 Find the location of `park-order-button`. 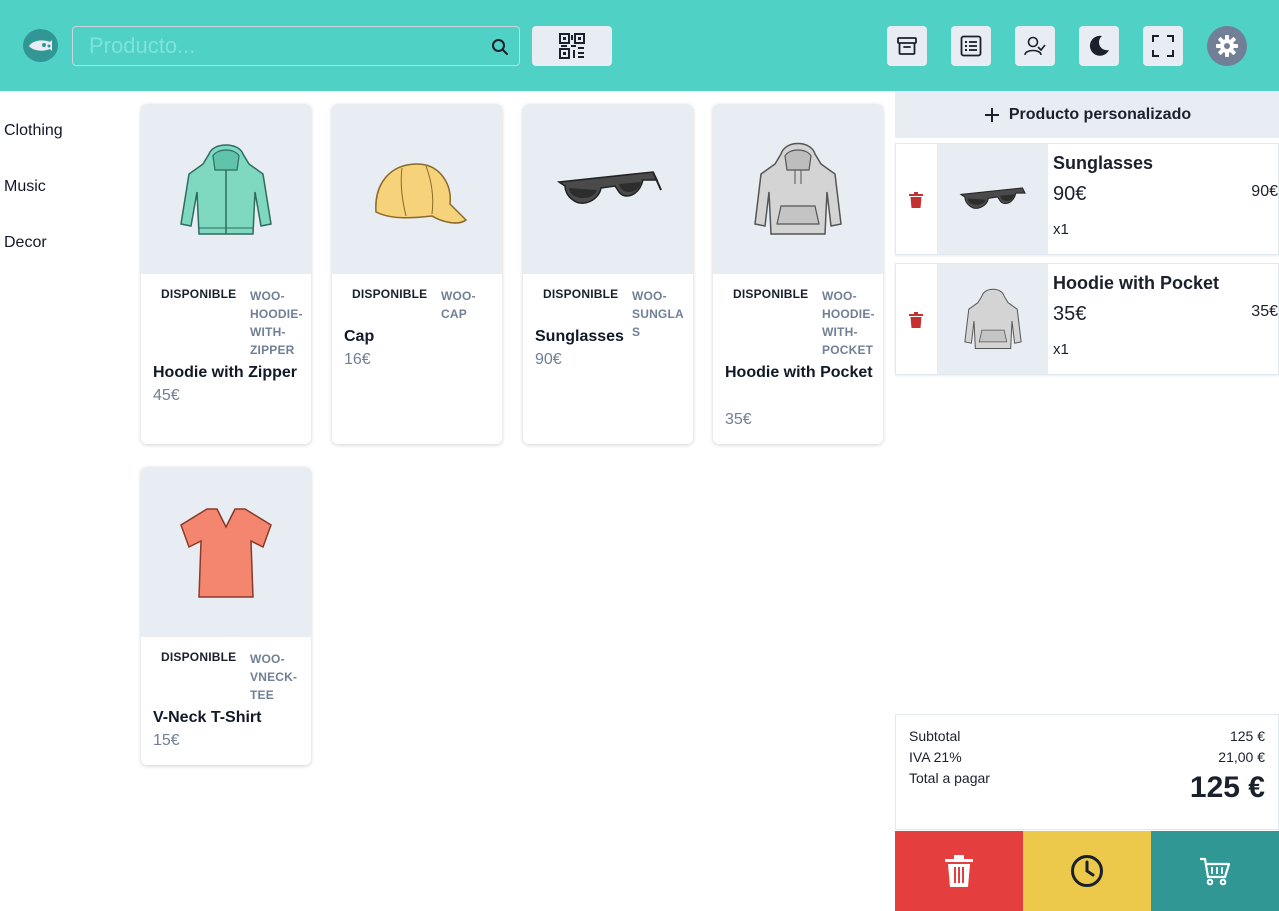

park-order-button is located at coordinates (1087, 871).